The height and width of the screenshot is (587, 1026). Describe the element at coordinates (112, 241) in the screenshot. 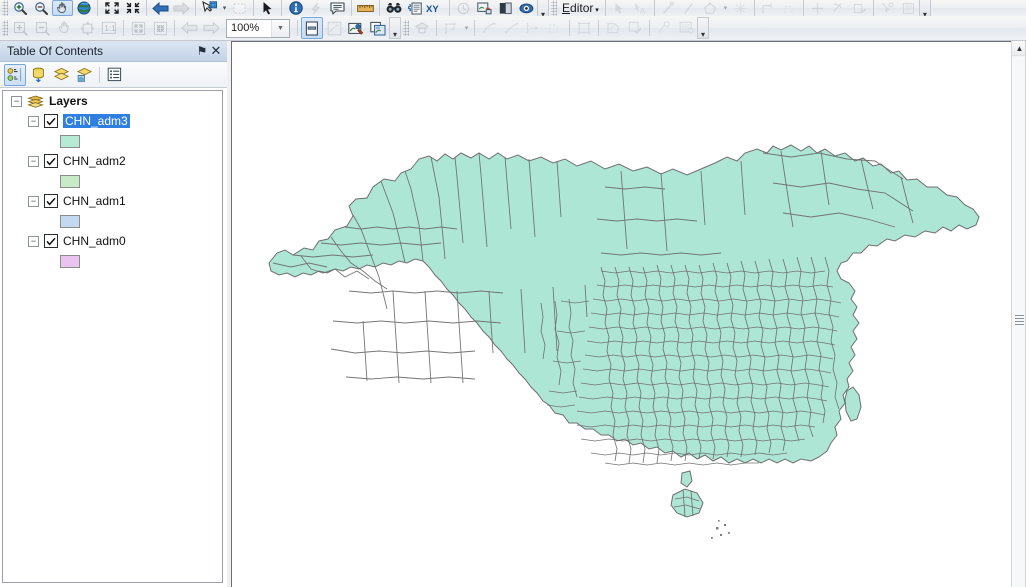

I see `layer-item-chn-adm0: − CHN_adm0` at that location.